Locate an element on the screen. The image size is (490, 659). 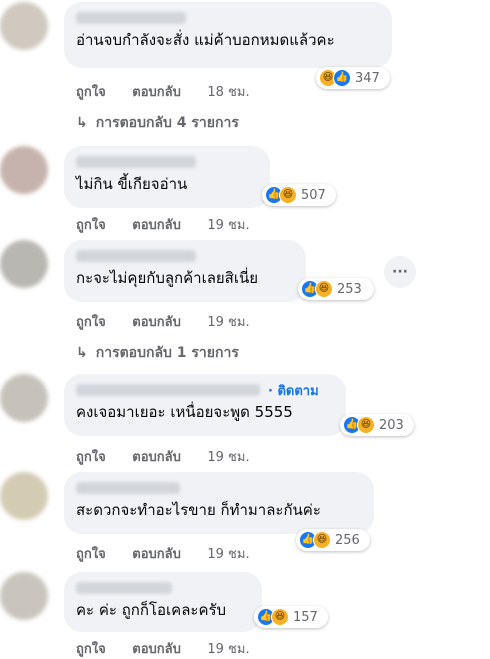
reaction-count: 253 is located at coordinates (349, 289).